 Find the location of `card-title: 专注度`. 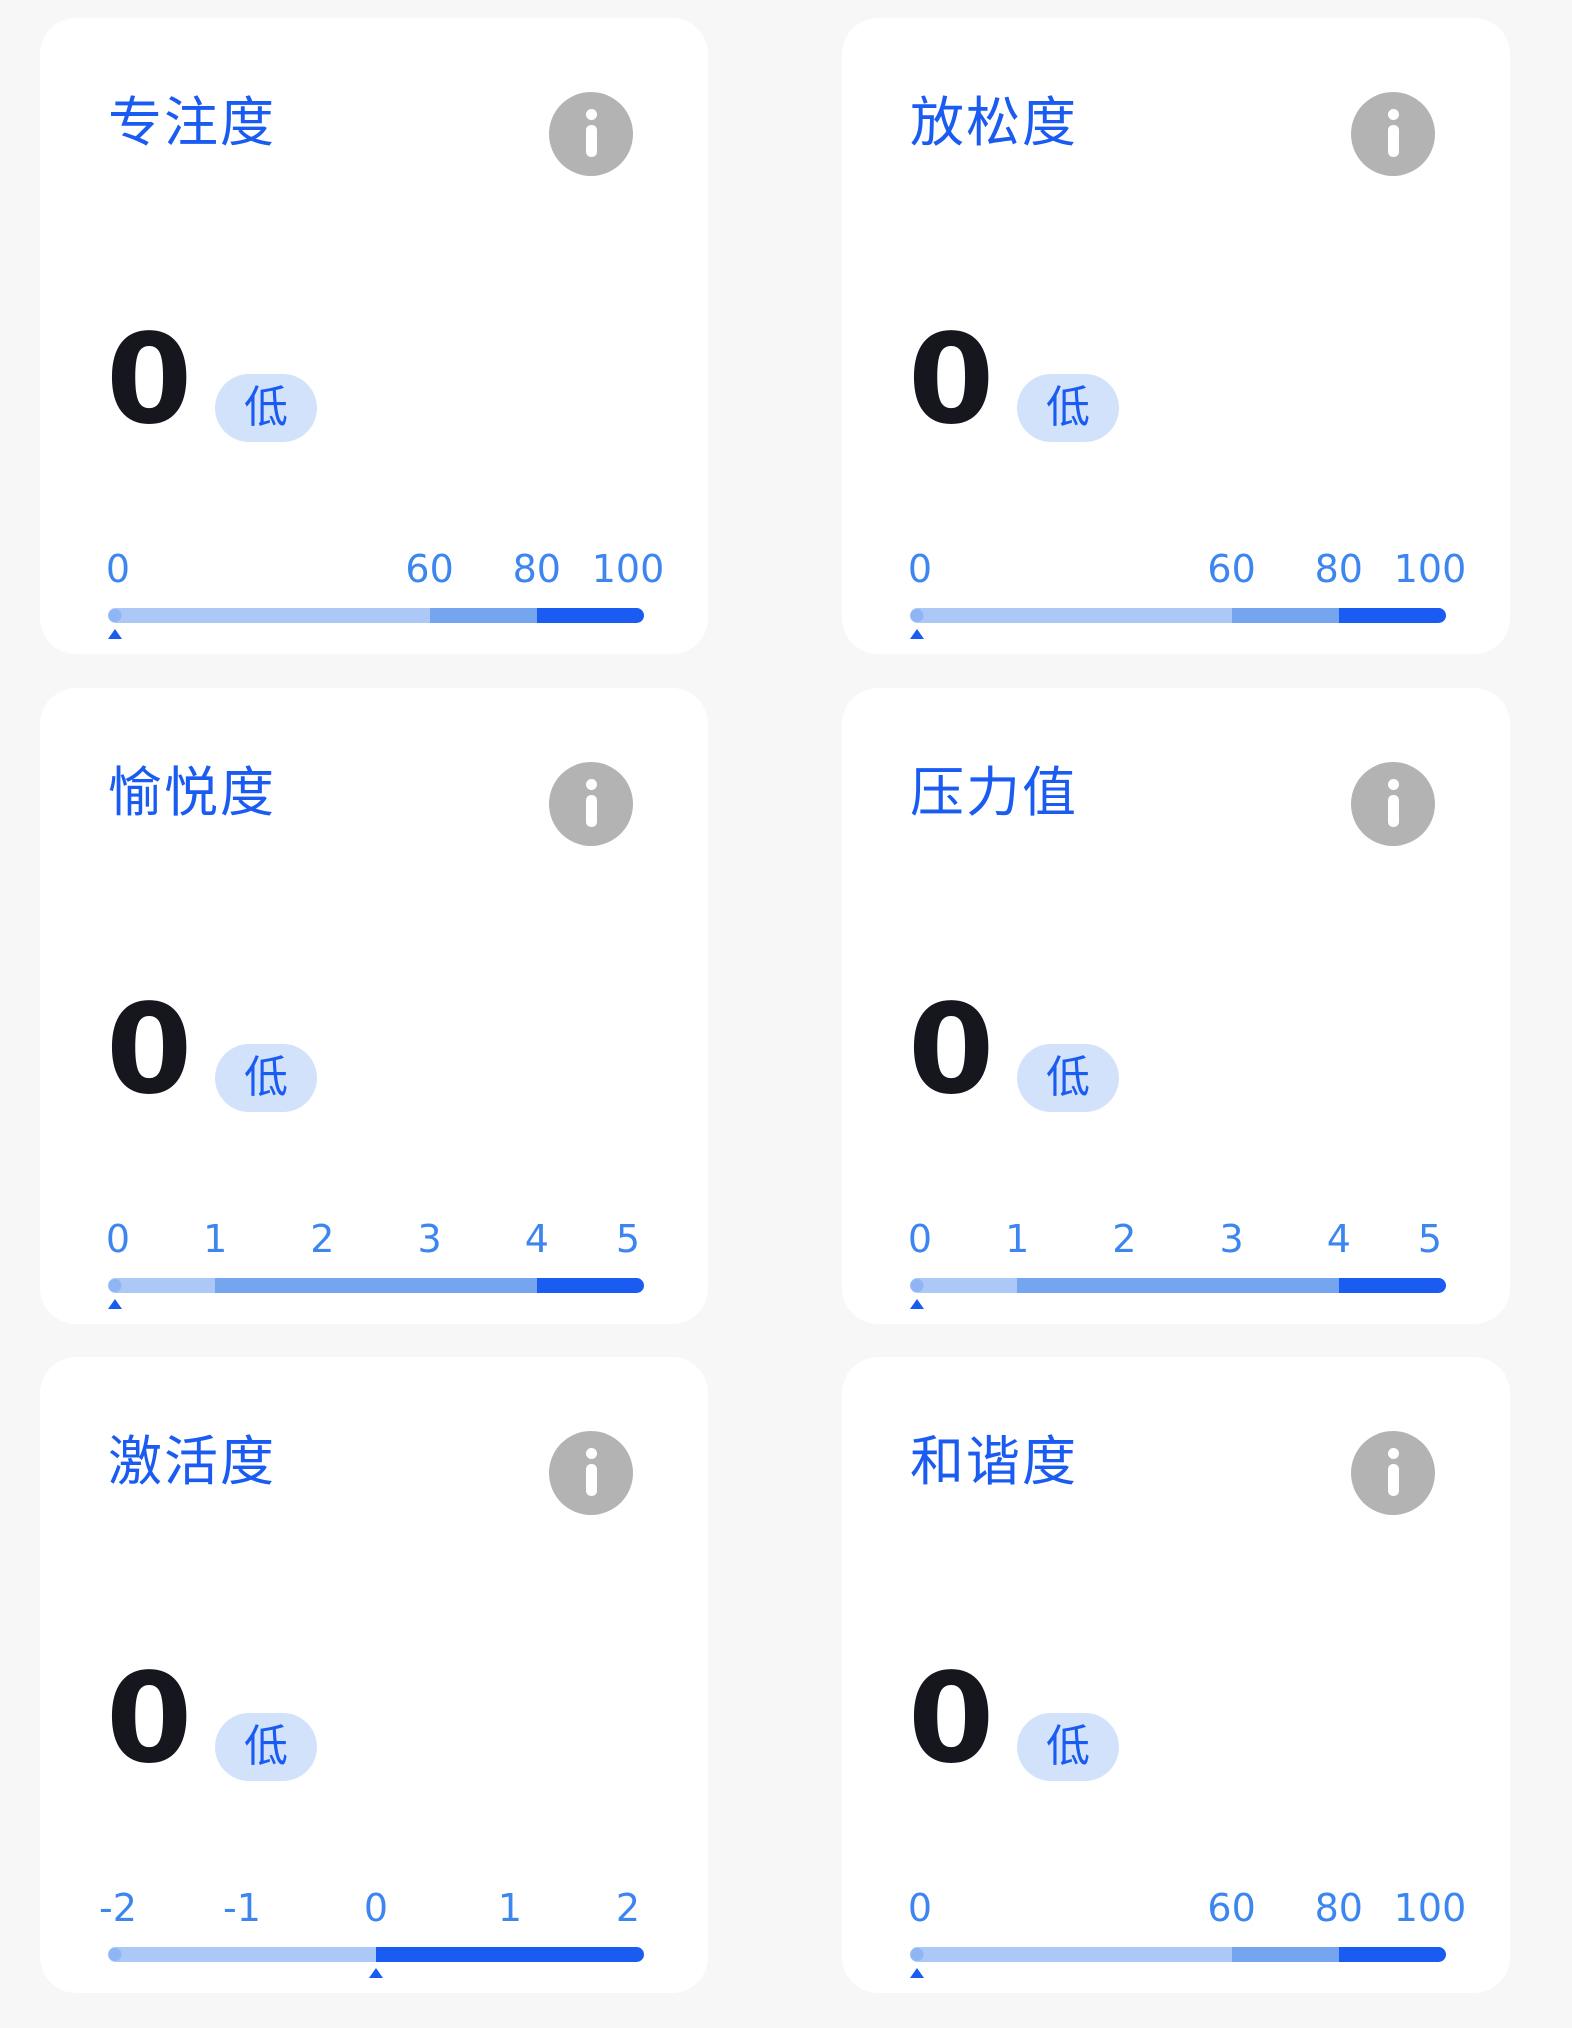

card-title: 专注度 is located at coordinates (192, 122).